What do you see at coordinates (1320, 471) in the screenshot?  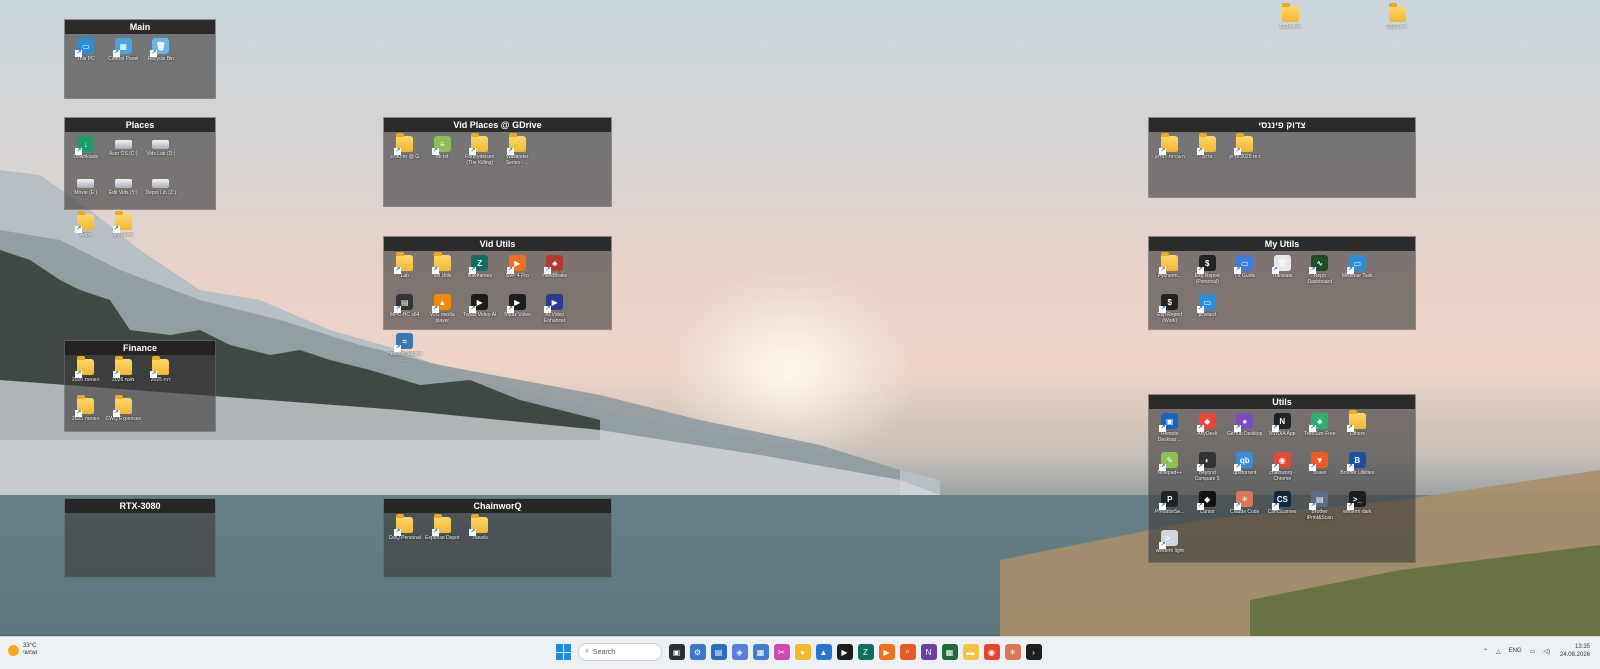 I see `desktop-shortcut: ▼Brave` at bounding box center [1320, 471].